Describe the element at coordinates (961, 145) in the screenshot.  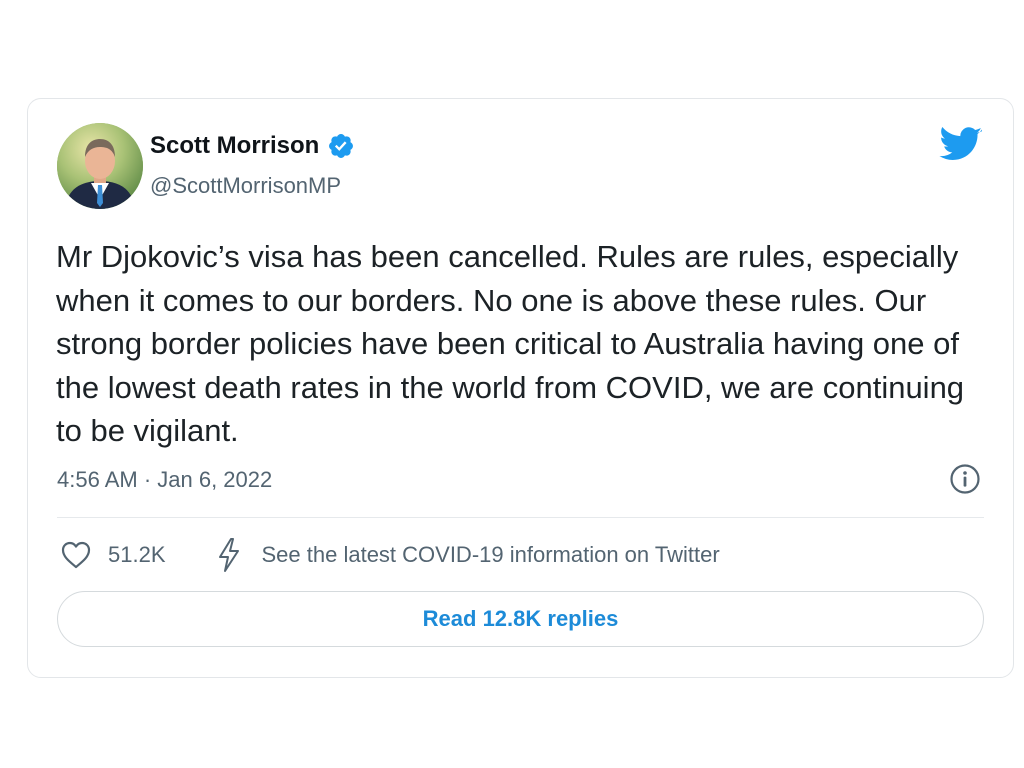
I see `twitter-bird-icon` at that location.